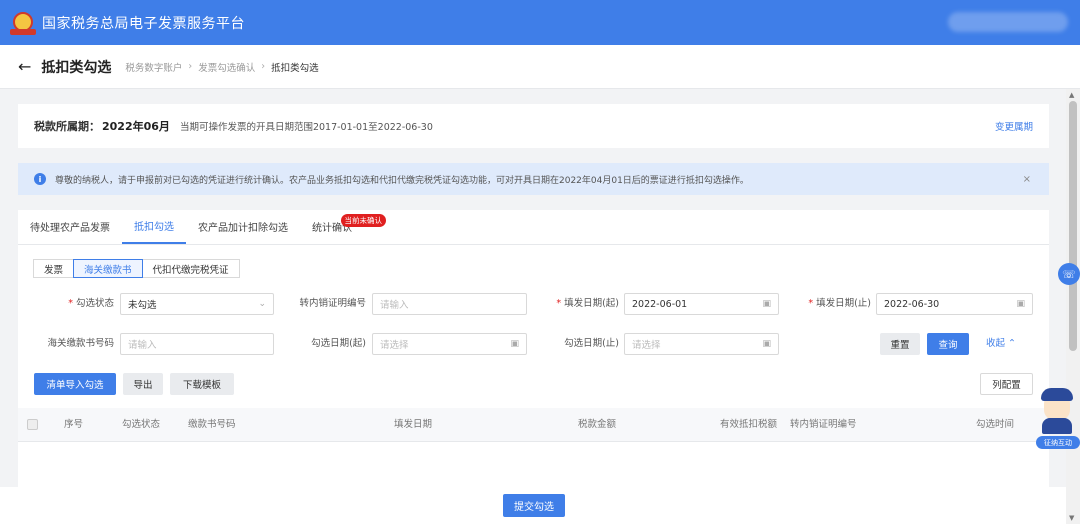 This screenshot has height=524, width=1080. Describe the element at coordinates (1001, 344) in the screenshot. I see `collapse-link: 收起 ⌃` at that location.